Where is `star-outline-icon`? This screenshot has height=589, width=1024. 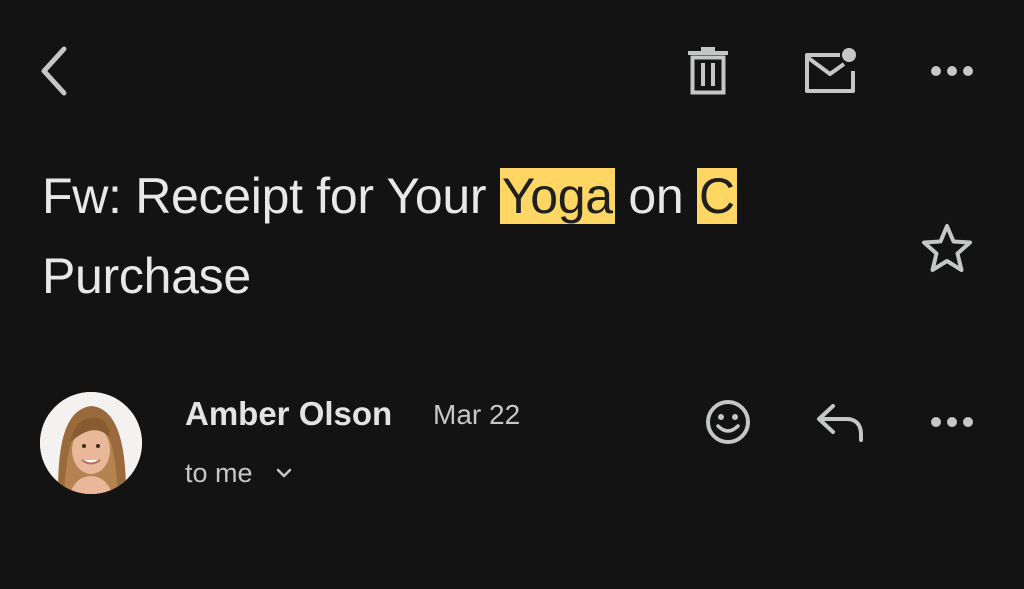
star-outline-icon is located at coordinates (947, 248).